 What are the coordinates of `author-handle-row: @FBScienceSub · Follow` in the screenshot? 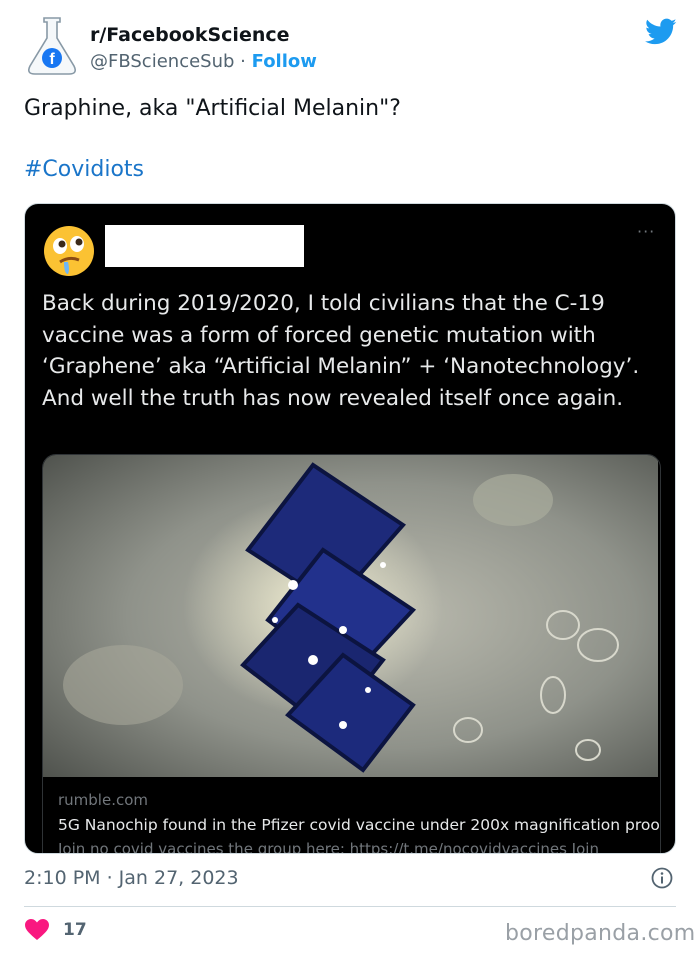 It's located at (203, 61).